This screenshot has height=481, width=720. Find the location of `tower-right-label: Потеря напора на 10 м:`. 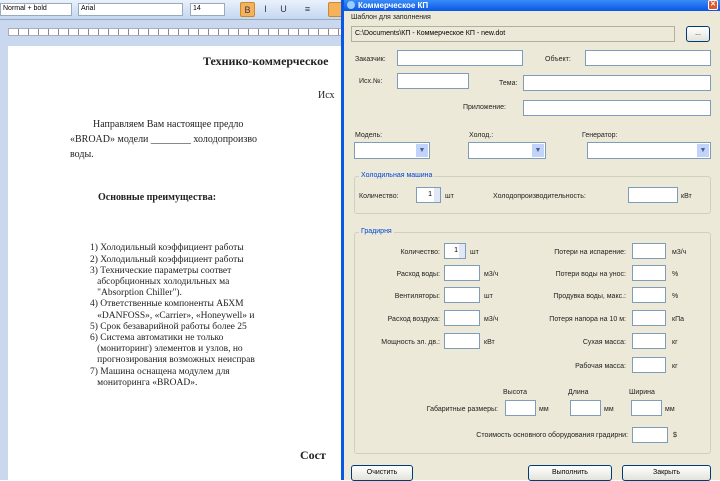

tower-right-label: Потеря напора на 10 м: is located at coordinates (587, 319).